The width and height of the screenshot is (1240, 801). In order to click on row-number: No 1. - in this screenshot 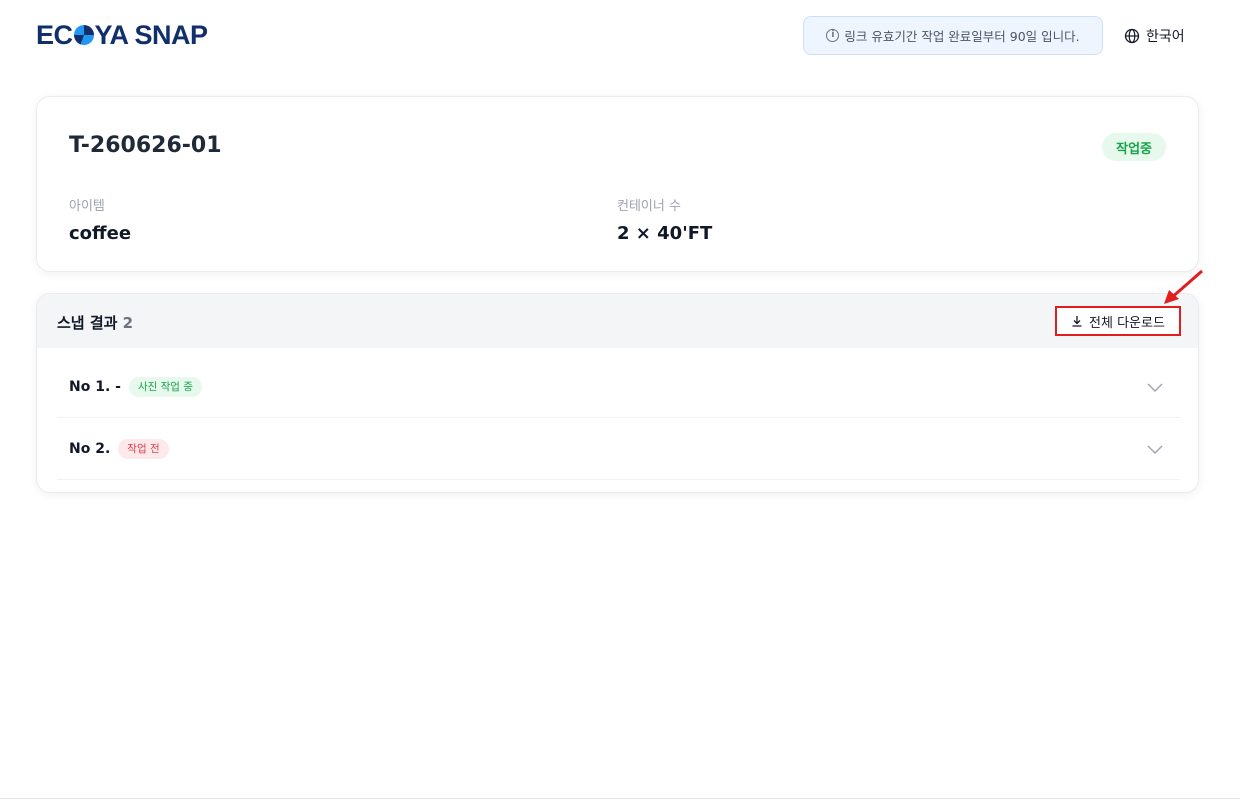, I will do `click(95, 386)`.